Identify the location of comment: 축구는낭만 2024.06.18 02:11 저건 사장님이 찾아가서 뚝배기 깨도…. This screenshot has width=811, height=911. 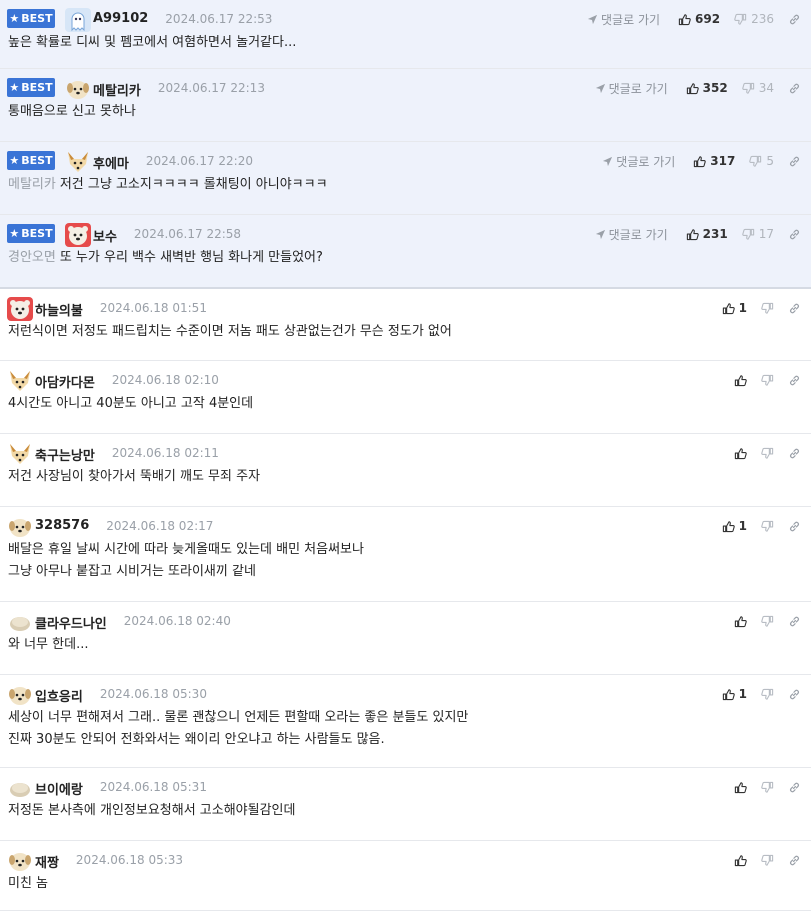
(405, 470).